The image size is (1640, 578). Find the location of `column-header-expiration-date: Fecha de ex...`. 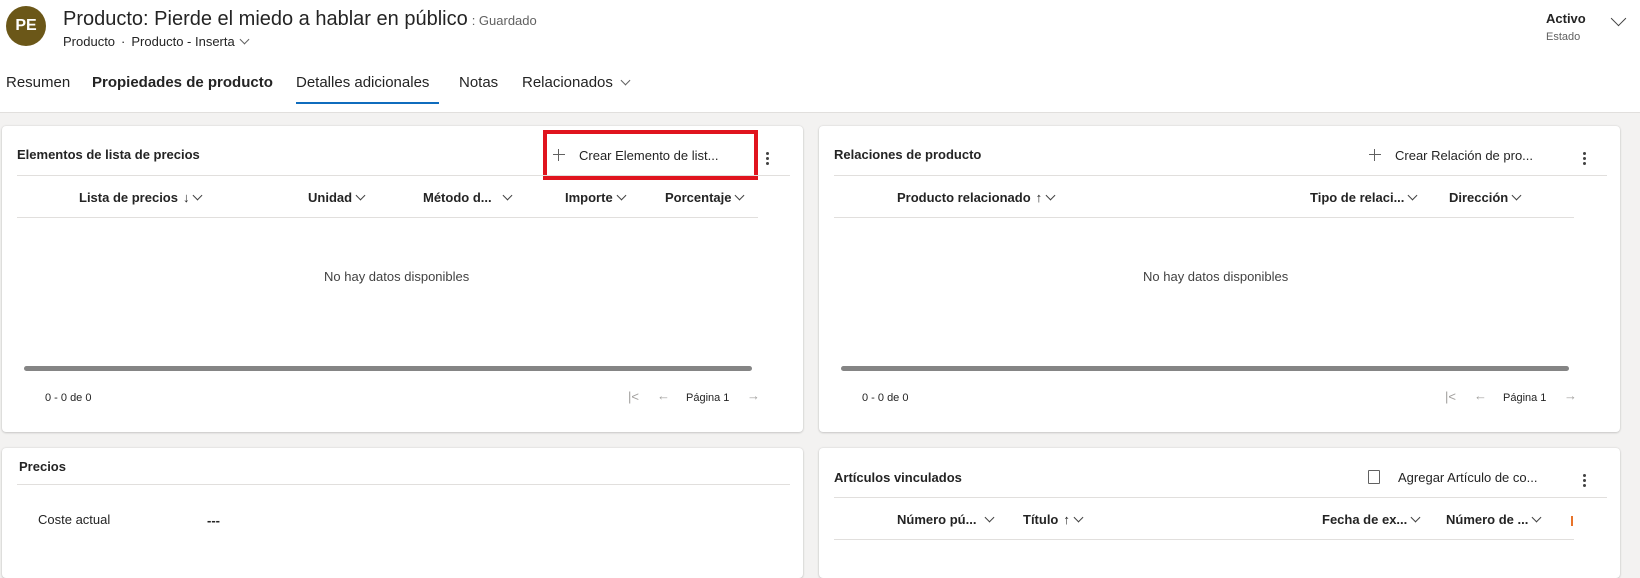

column-header-expiration-date: Fecha de ex... is located at coordinates (1371, 519).